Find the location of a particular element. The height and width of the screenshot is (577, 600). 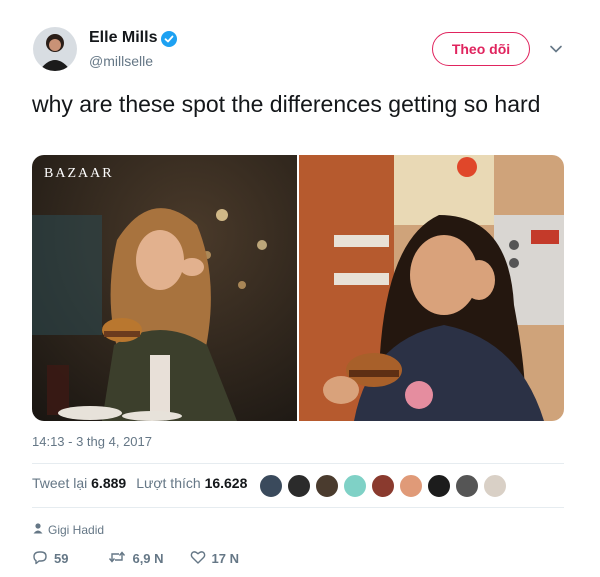

tweet-actions: 59 6,9 N 17 N is located at coordinates (148, 558).